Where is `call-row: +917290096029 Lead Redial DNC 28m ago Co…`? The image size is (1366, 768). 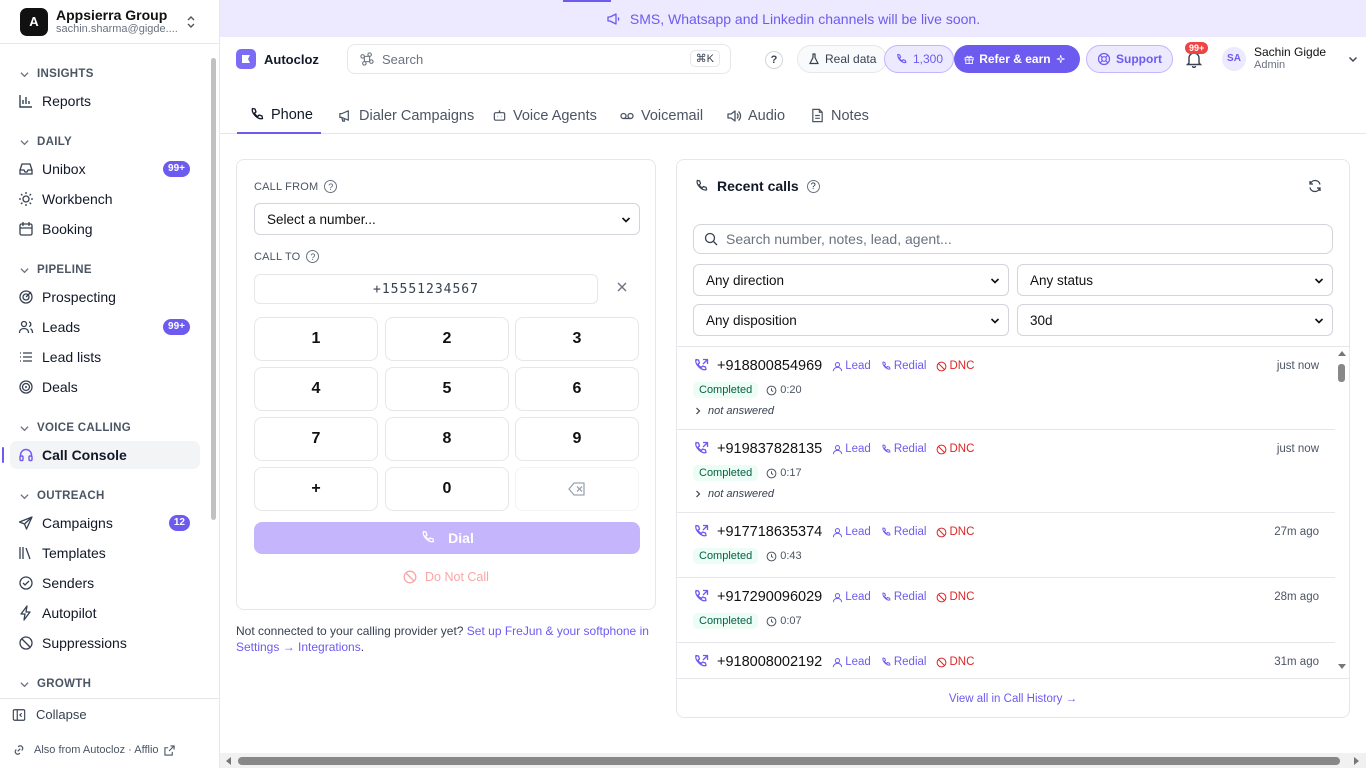
call-row: +917290096029 Lead Redial DNC 28m ago Co… is located at coordinates (1006, 610).